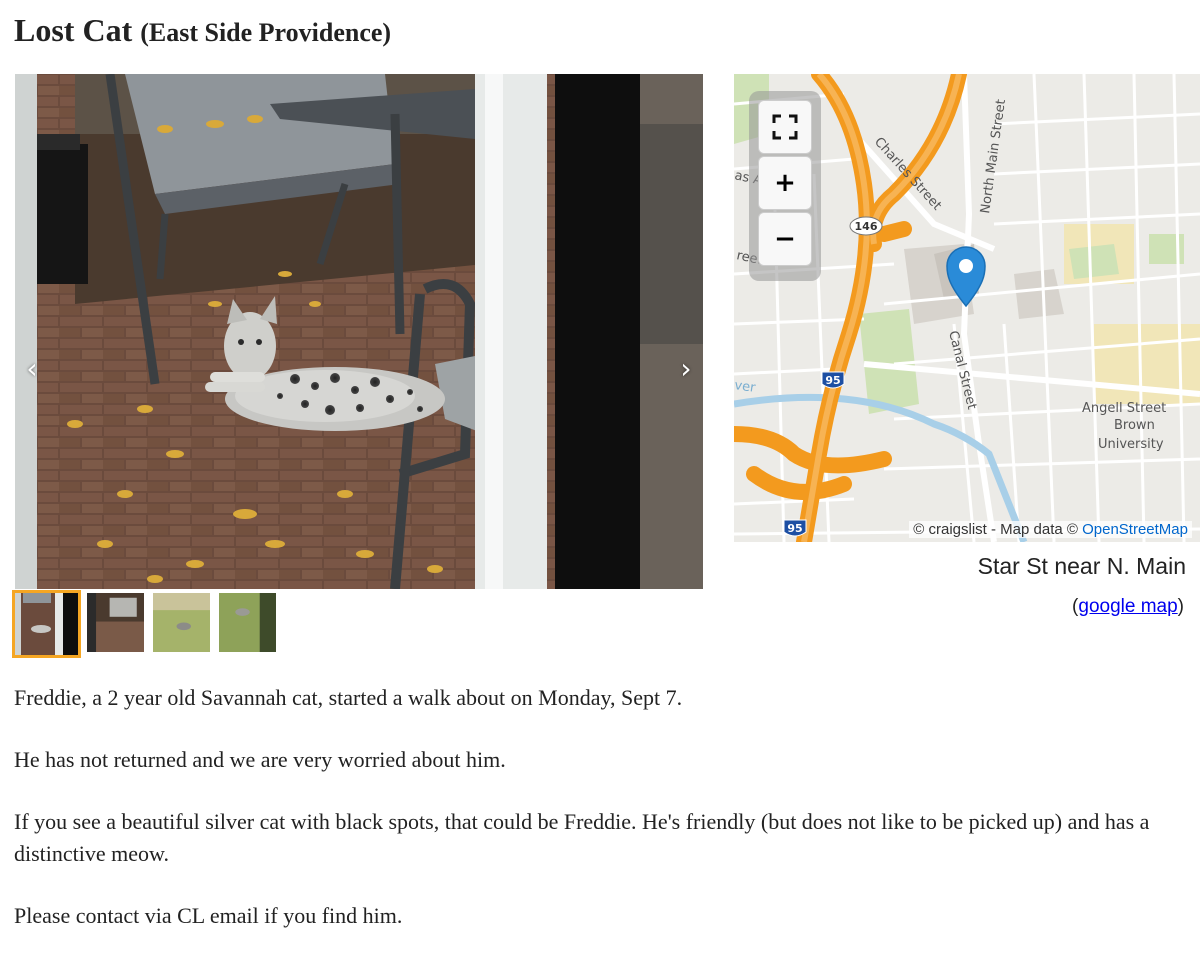  I want to click on i95-south-label: 95, so click(794, 528).